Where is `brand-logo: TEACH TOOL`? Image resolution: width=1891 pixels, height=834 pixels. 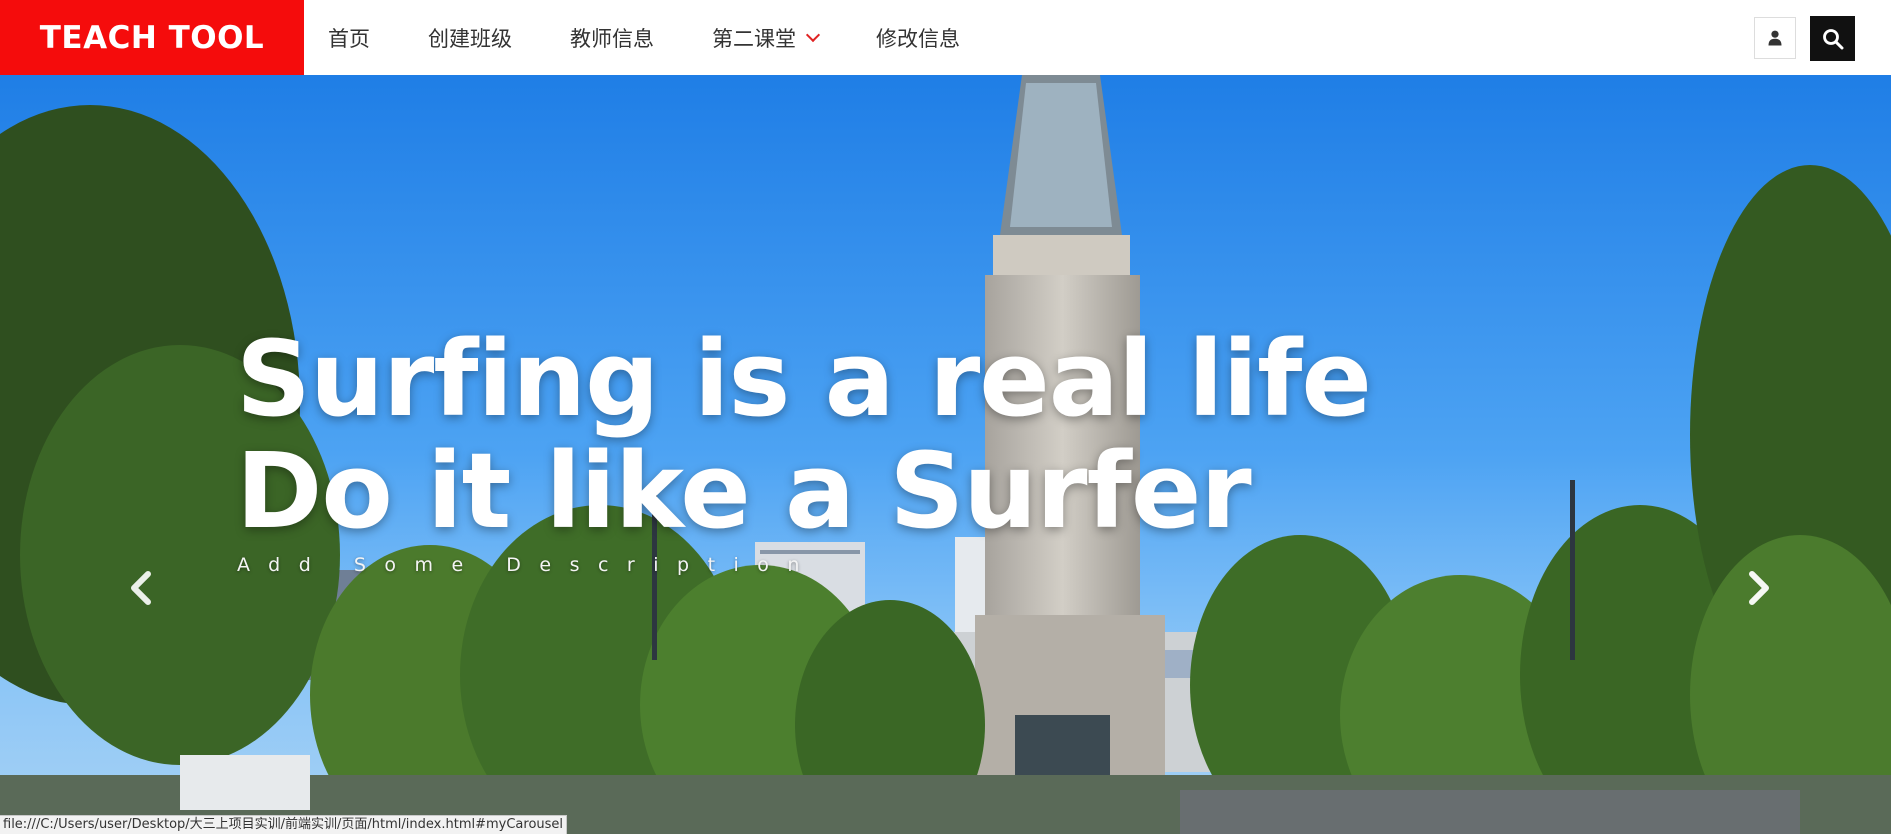 brand-logo: TEACH TOOL is located at coordinates (152, 37).